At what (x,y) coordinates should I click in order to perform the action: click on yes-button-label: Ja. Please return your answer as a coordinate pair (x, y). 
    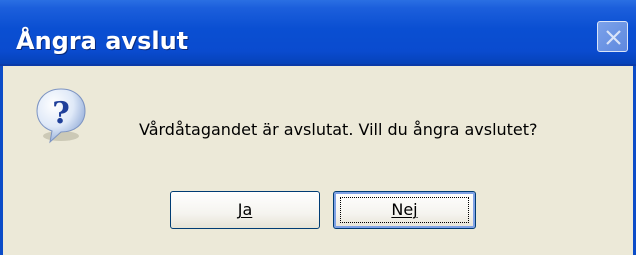
    Looking at the image, I should click on (245, 209).